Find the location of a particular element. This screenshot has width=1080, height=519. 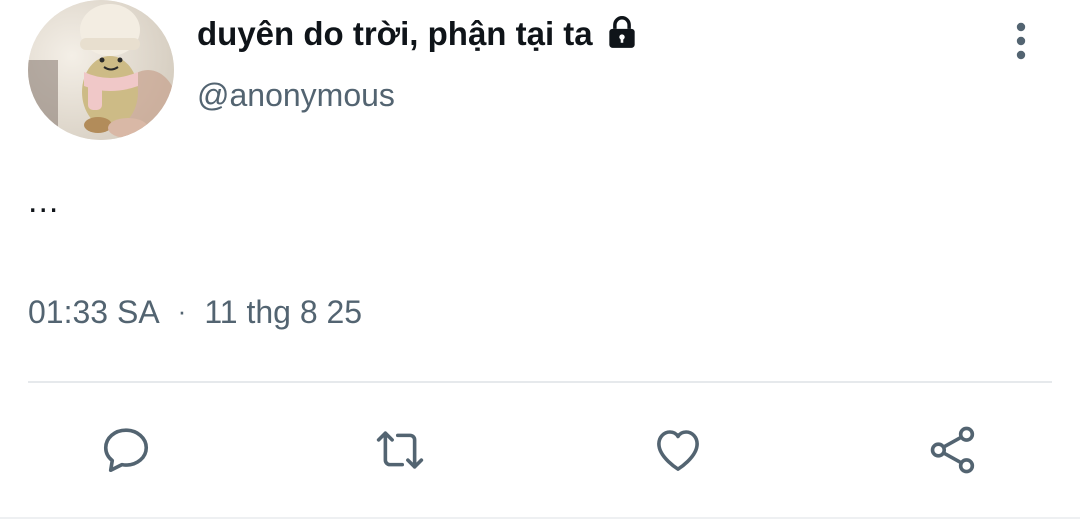

retweet-button is located at coordinates (400, 450).